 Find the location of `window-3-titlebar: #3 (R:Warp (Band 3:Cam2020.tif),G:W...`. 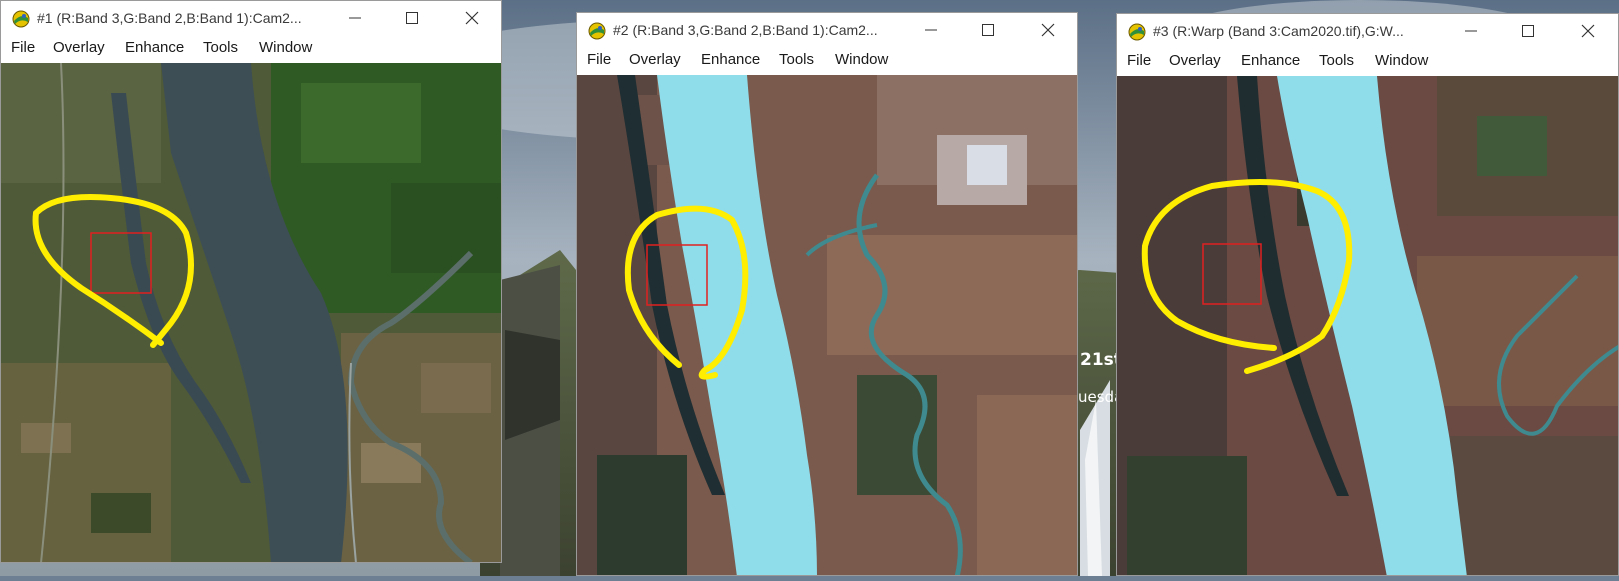

window-3-titlebar: #3 (R:Warp (Band 3:Cam2020.tif),G:W... is located at coordinates (1367, 31).